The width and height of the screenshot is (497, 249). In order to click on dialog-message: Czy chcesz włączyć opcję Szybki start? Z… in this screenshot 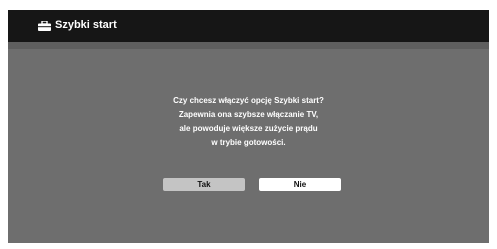, I will do `click(248, 122)`.